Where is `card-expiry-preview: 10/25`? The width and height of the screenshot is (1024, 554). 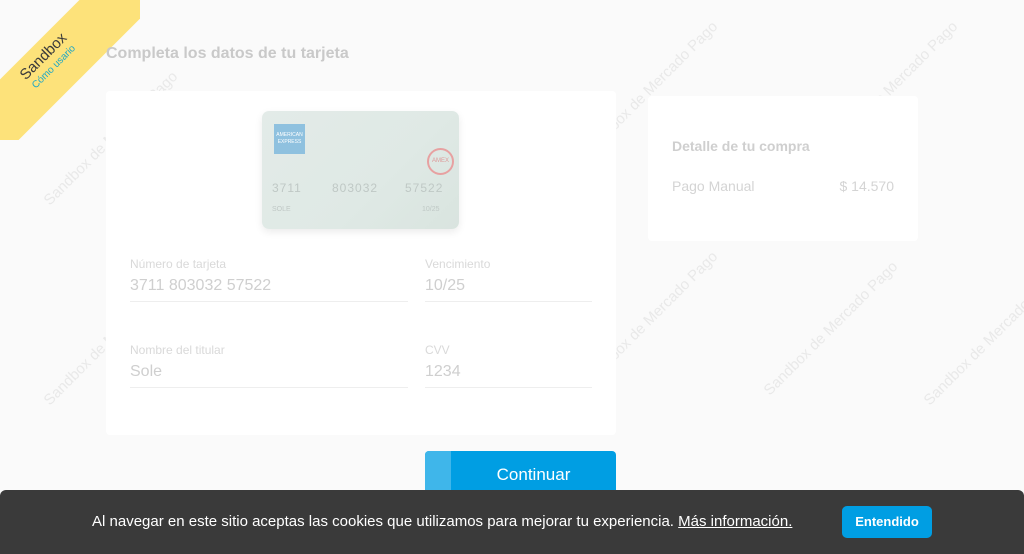 card-expiry-preview: 10/25 is located at coordinates (431, 209).